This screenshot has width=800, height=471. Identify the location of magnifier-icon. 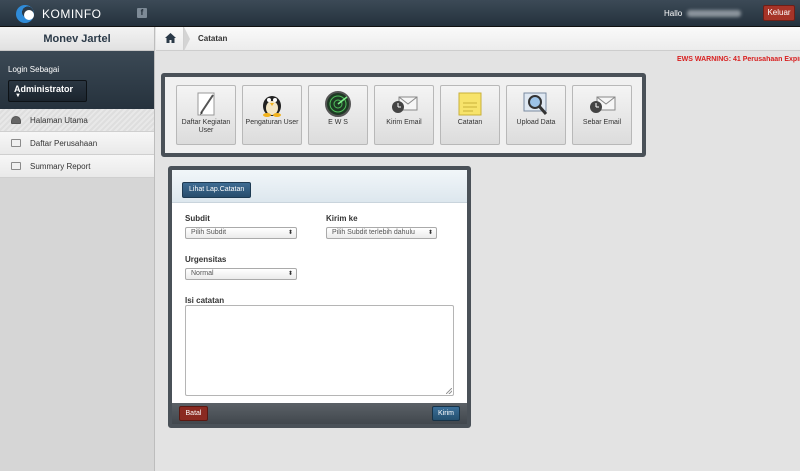
(536, 104).